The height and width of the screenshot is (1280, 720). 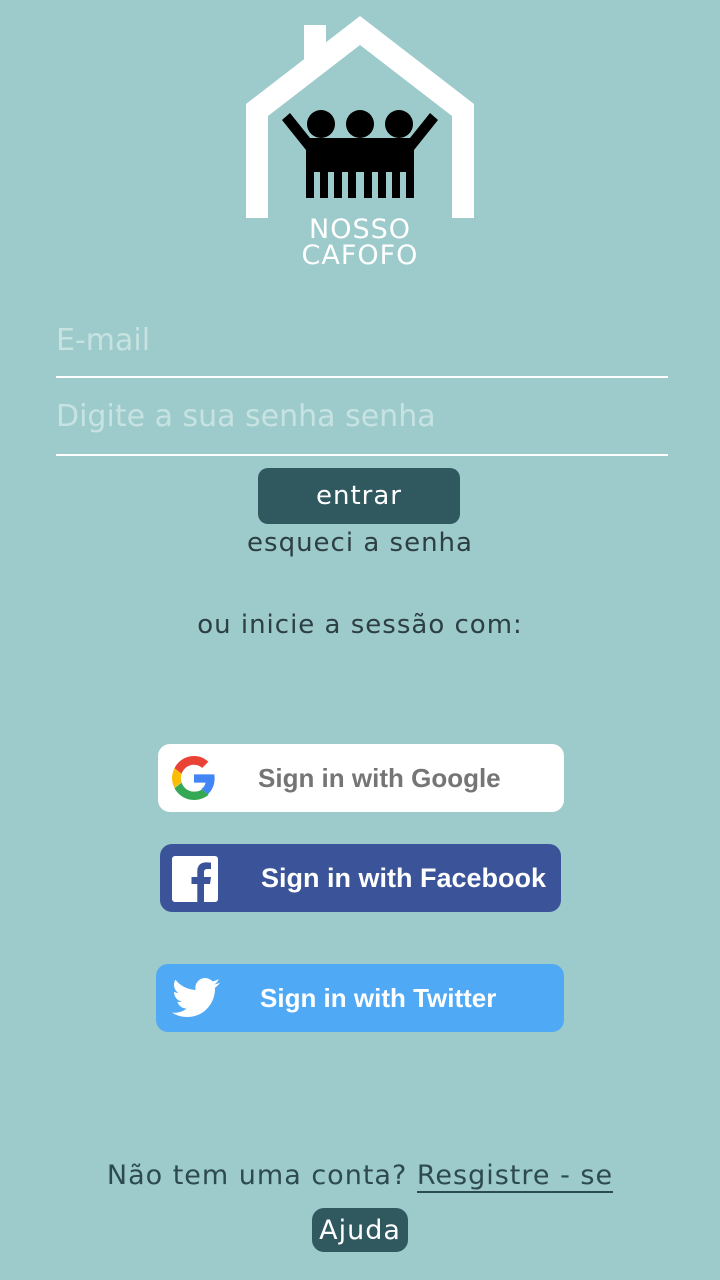 I want to click on register-link: Resgistre - se, so click(x=515, y=1176).